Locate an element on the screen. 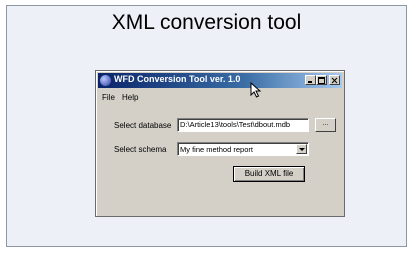  maximize-icon is located at coordinates (321, 80).